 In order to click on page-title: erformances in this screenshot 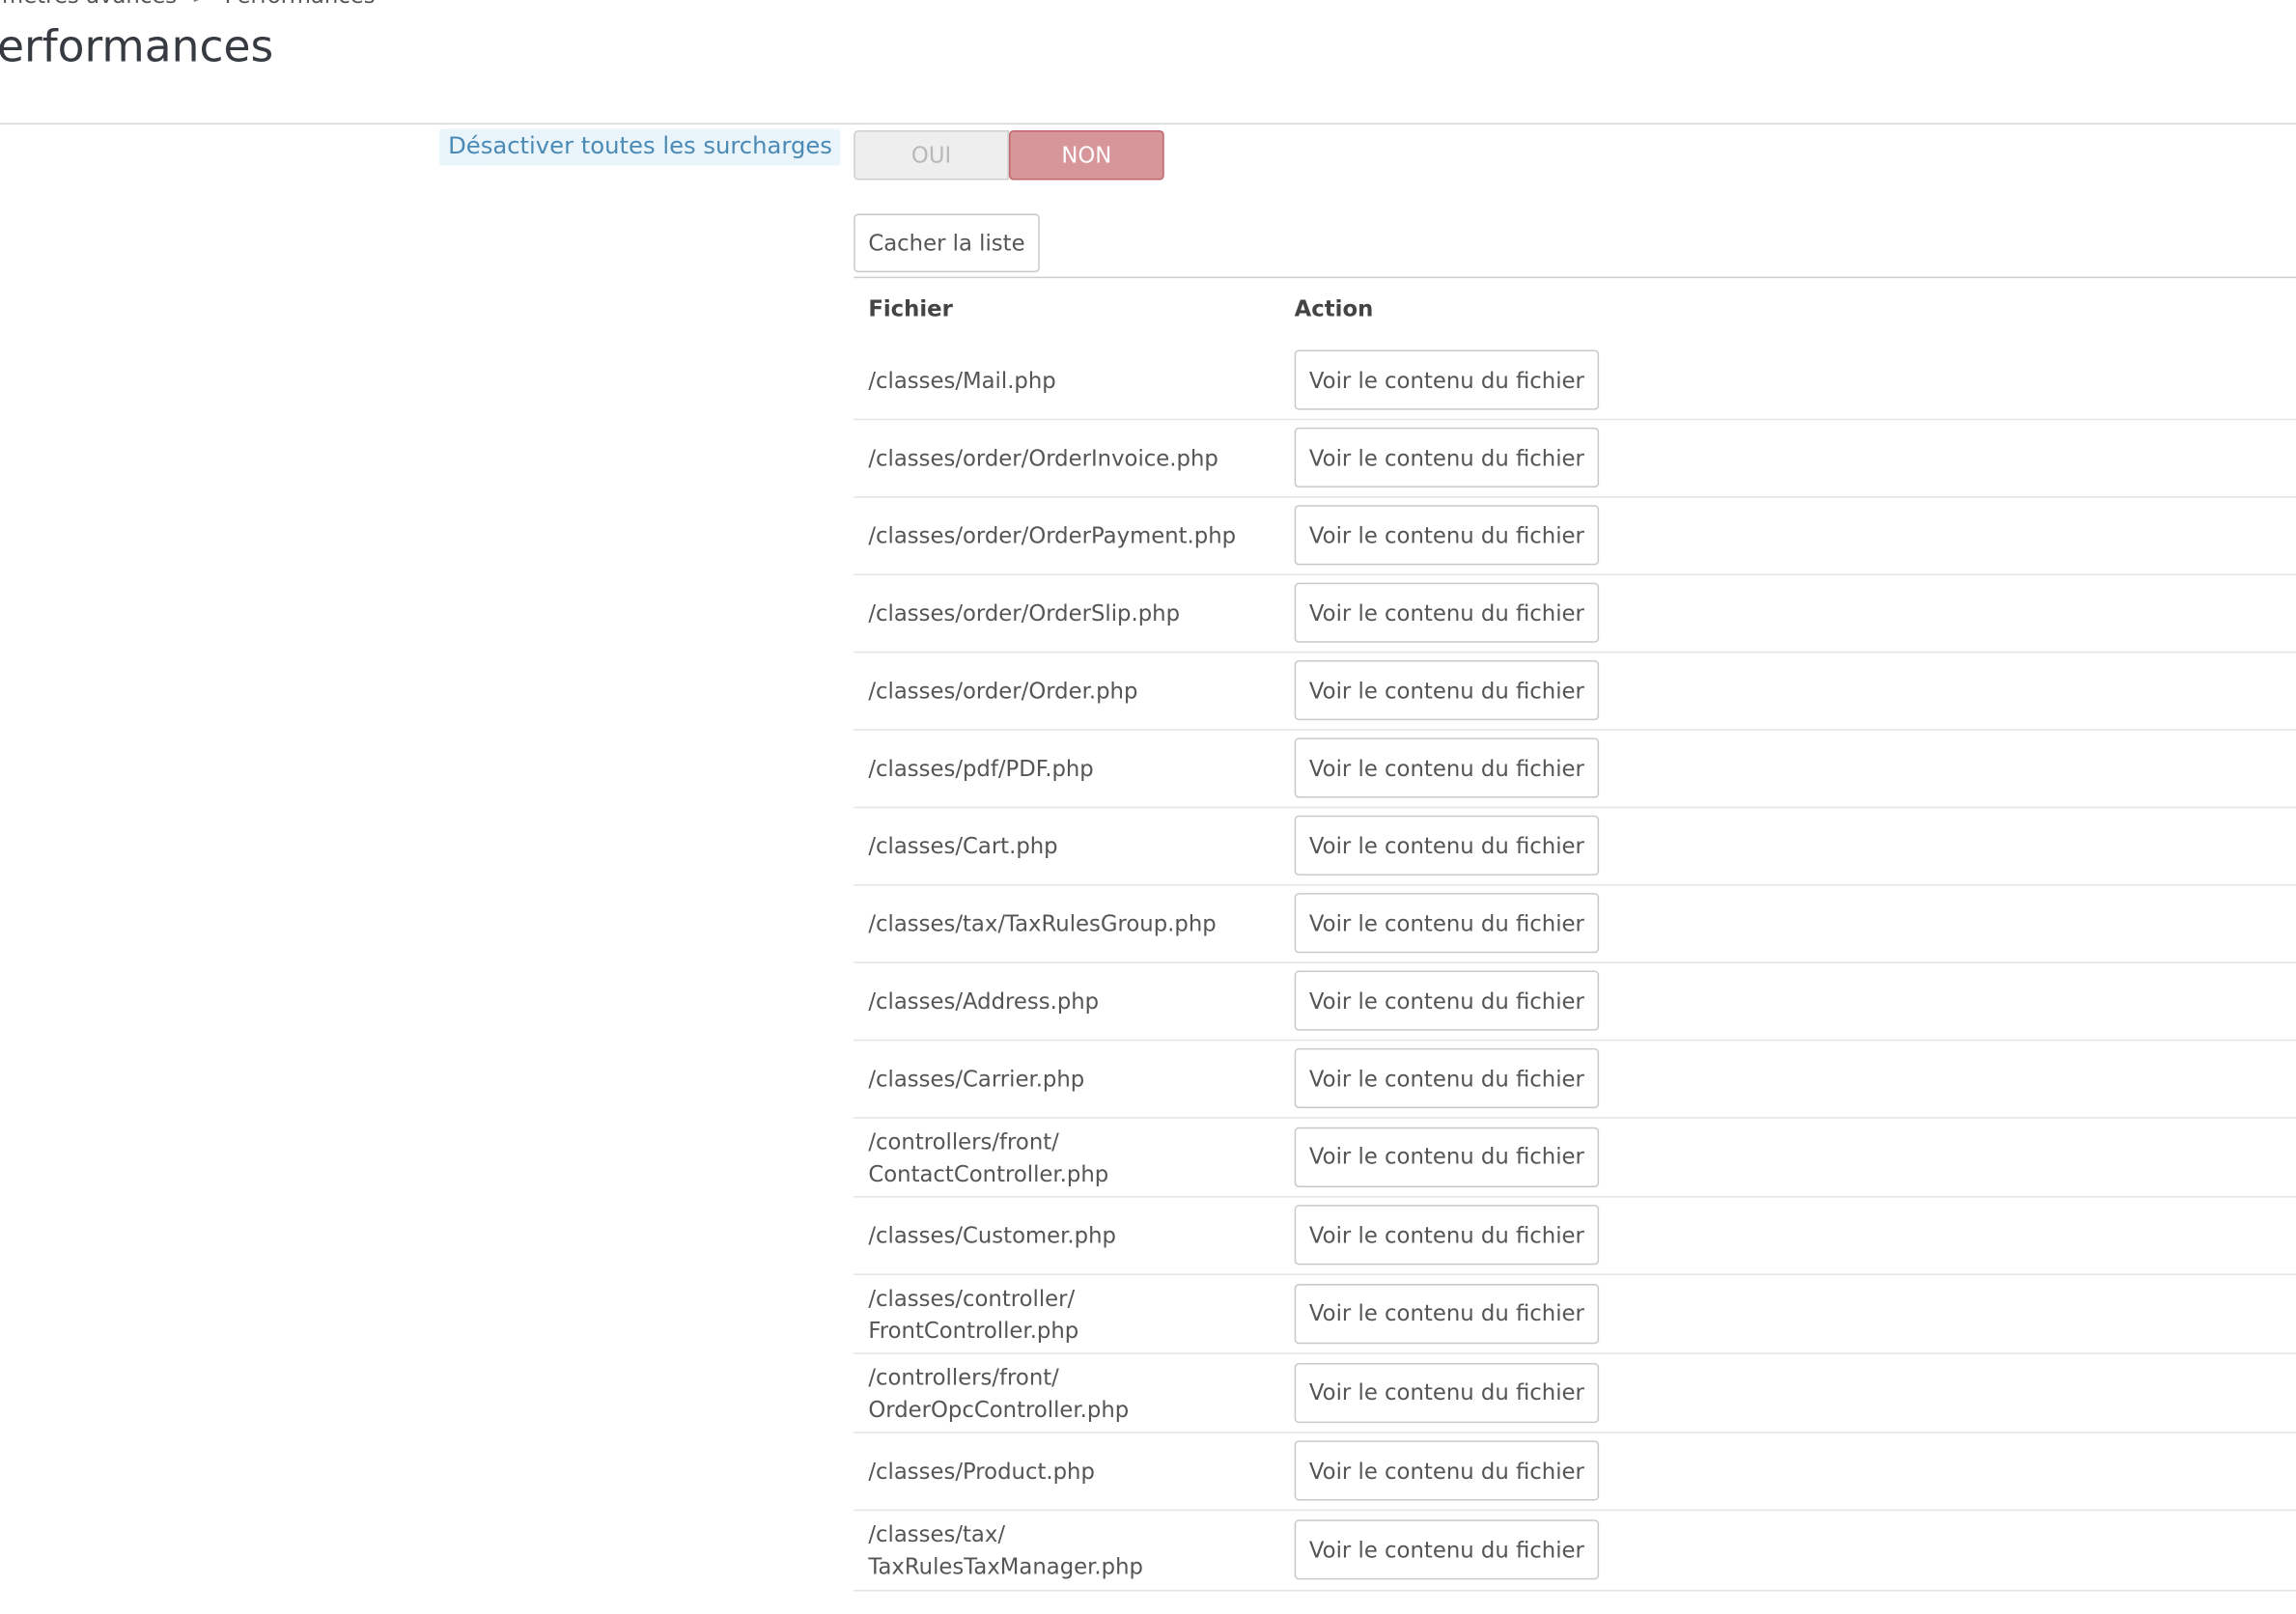, I will do `click(137, 47)`.